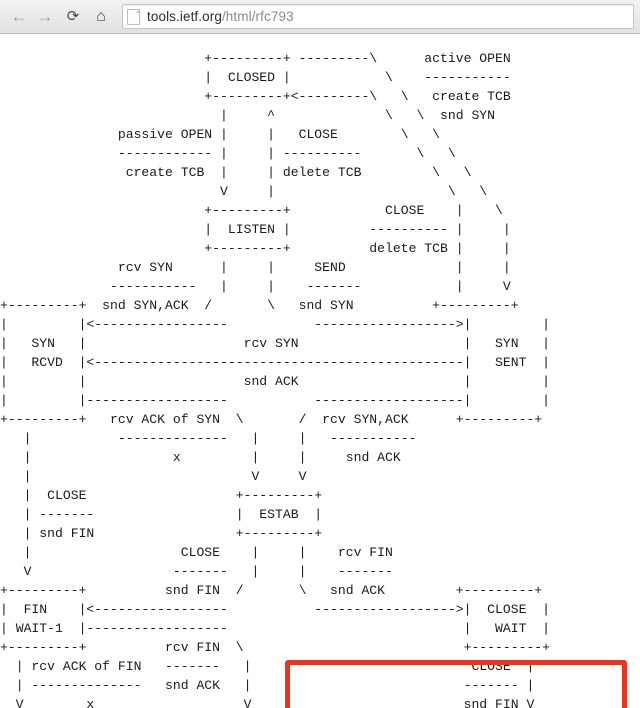  I want to click on url-path: /html/rfc793, so click(257, 16).